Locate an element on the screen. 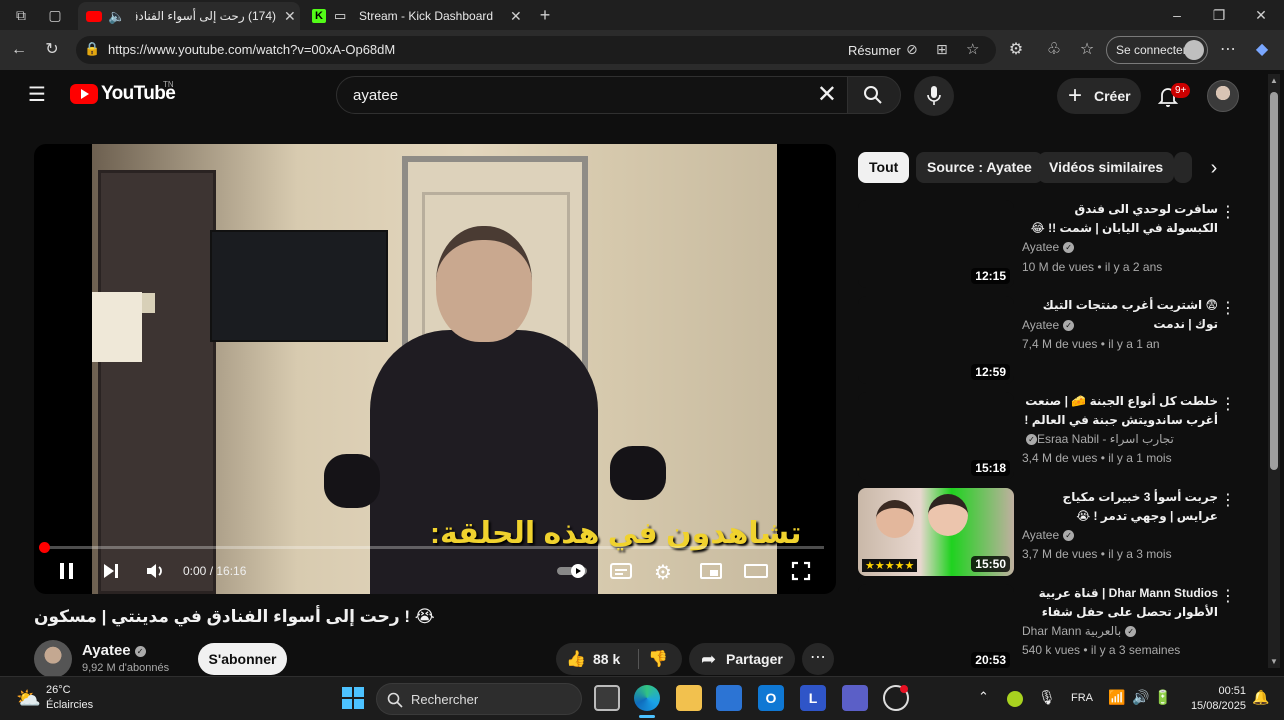 The height and width of the screenshot is (720, 1284). back-arrow-icon: ← is located at coordinates (19, 50).